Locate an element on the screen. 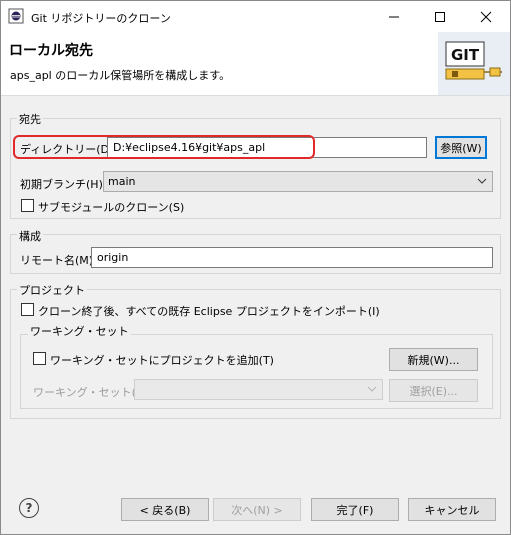 Image resolution: width=511 pixels, height=535 pixels. clone-submodules-label: サブモジュールのクローン(S) is located at coordinates (111, 207).